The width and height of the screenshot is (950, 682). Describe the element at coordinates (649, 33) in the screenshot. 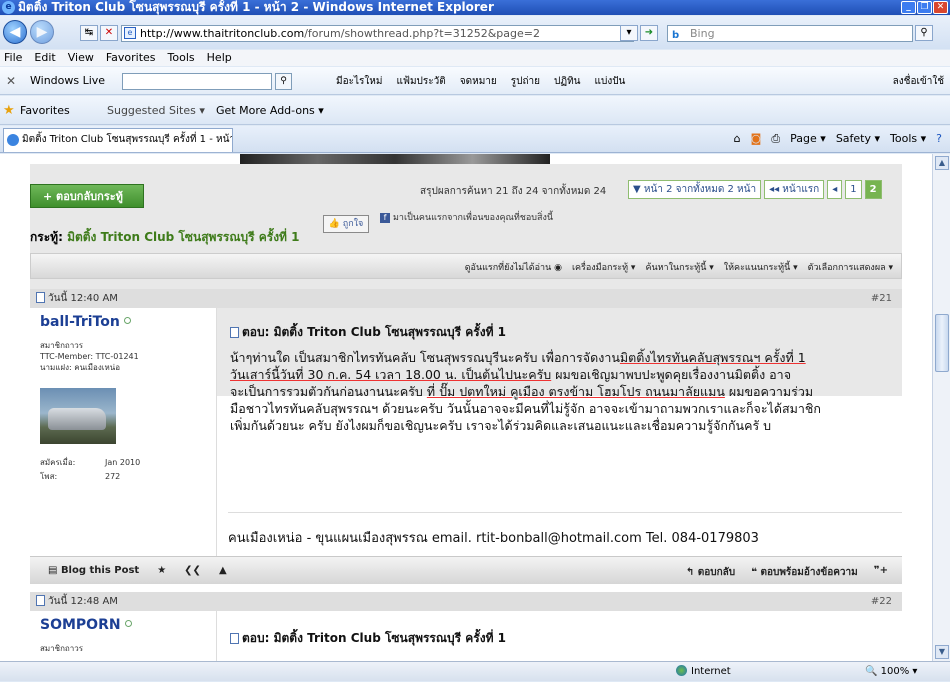

I see `go-arrow-icon: ➜` at that location.